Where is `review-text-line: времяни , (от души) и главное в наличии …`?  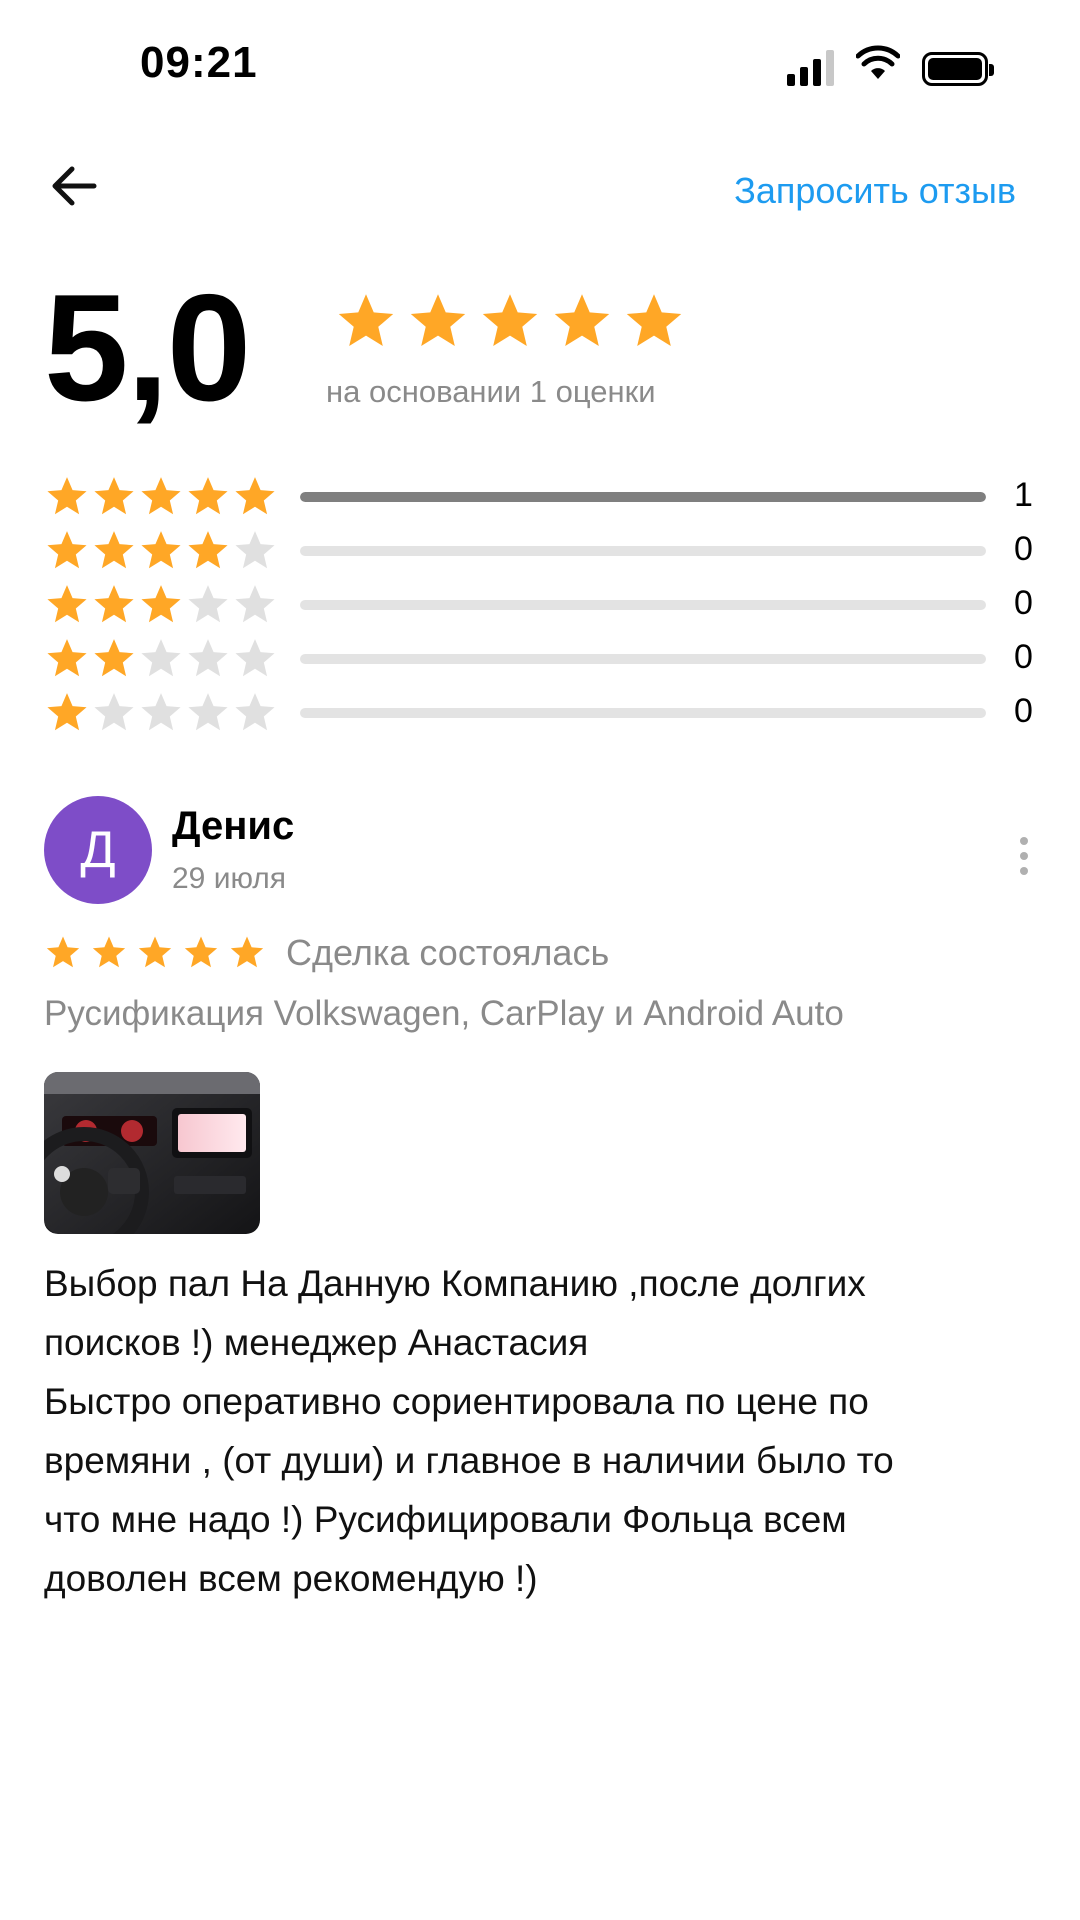
review-text-line: времяни , (от души) и главное в наличии … is located at coordinates (469, 1460).